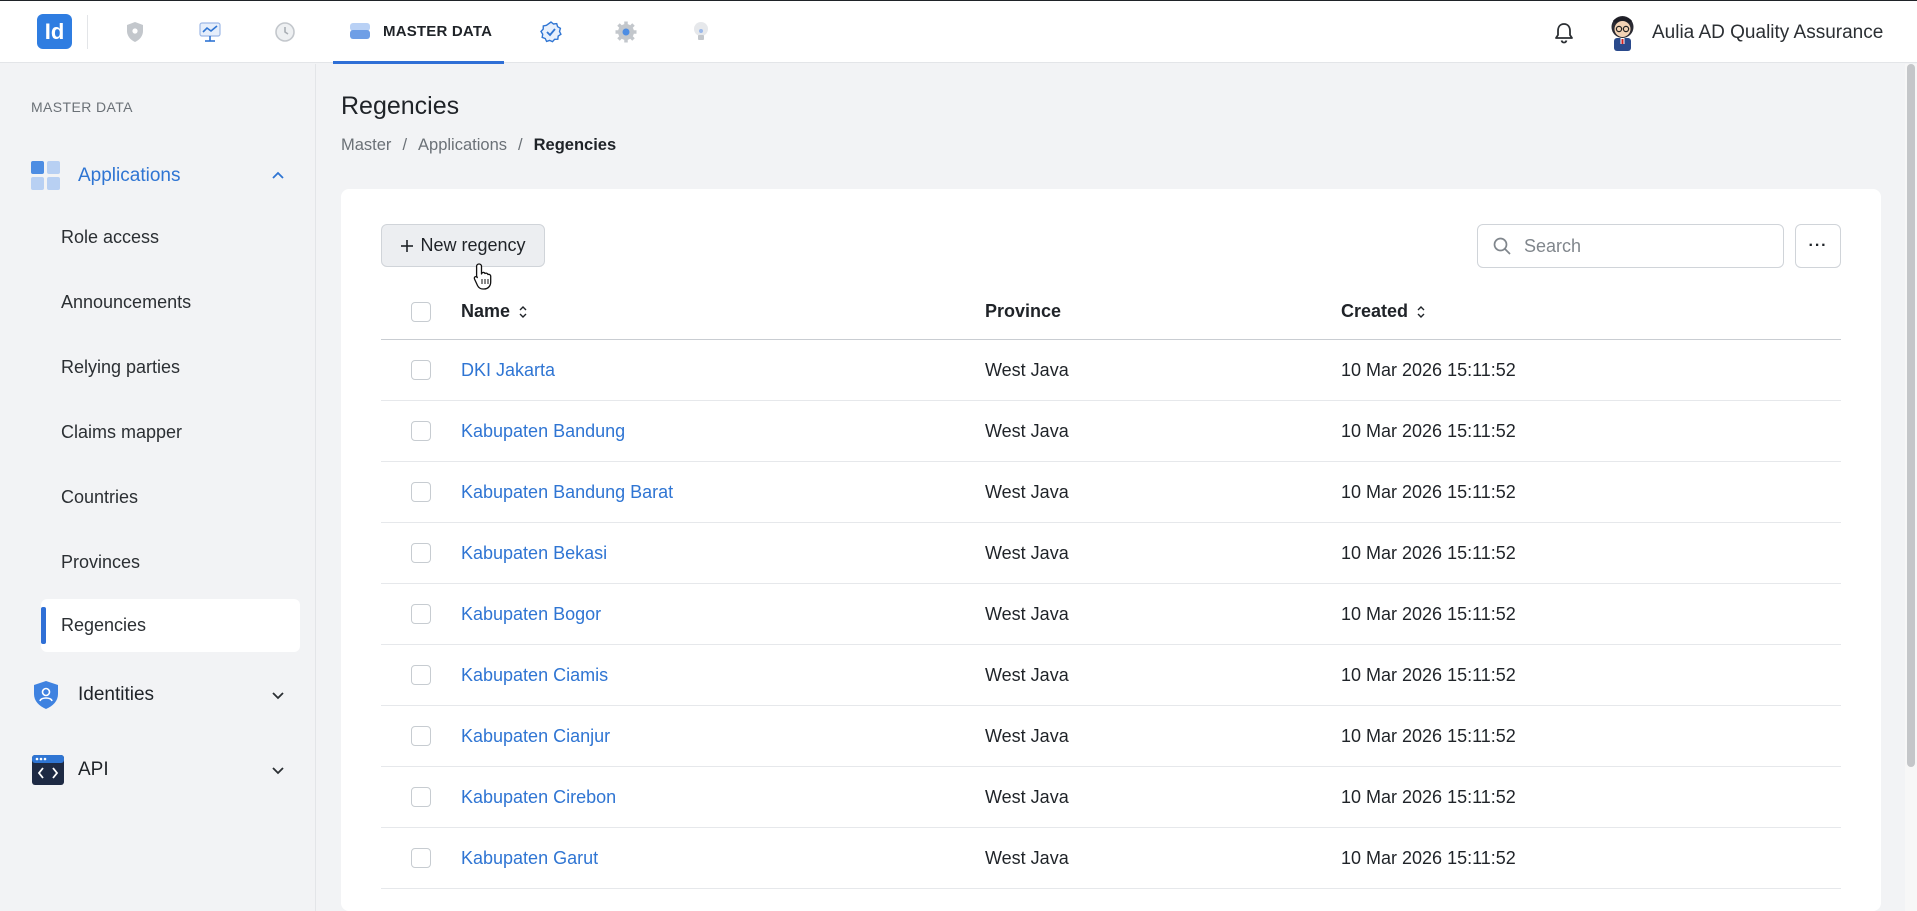 This screenshot has height=911, width=1917. Describe the element at coordinates (482, 276) in the screenshot. I see `hand-cursor-icon` at that location.